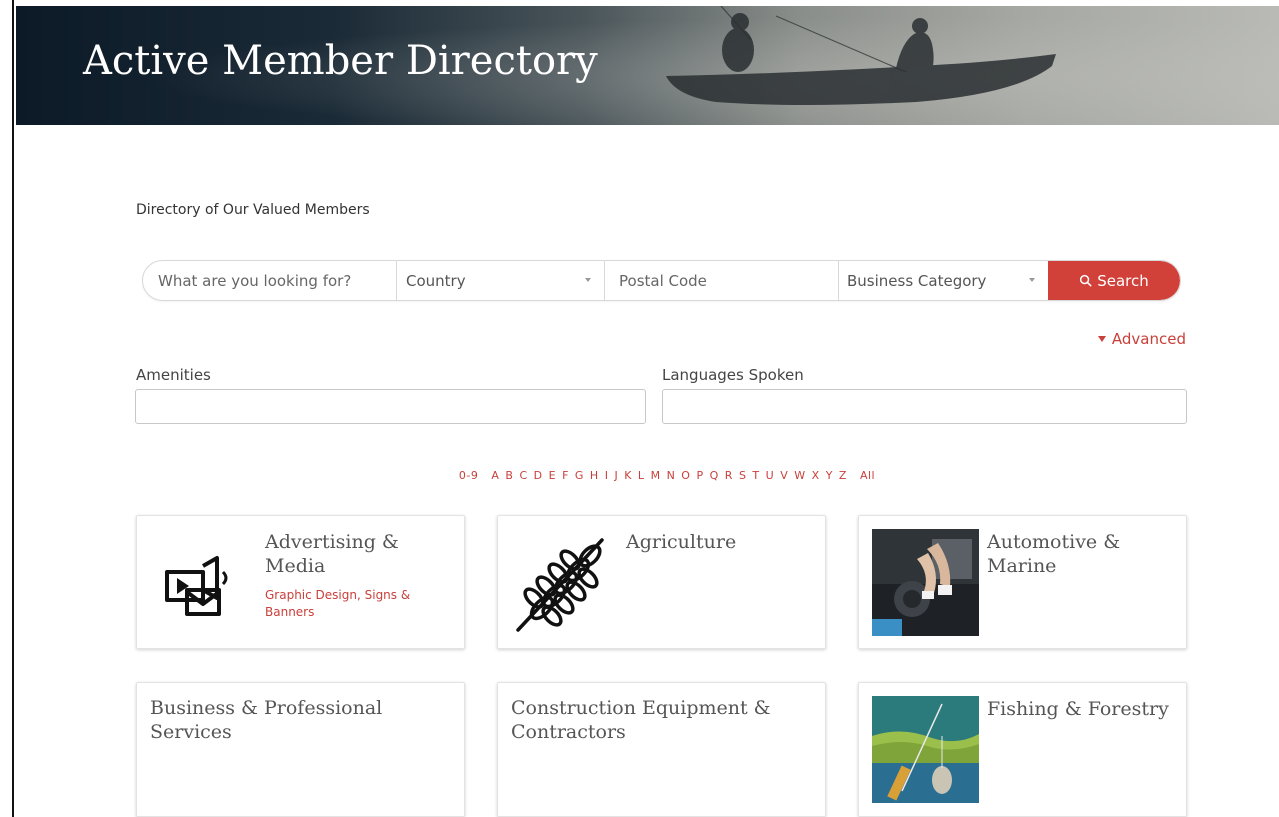 The height and width of the screenshot is (817, 1279). I want to click on category-card-agriculture: Agriculture, so click(661, 582).